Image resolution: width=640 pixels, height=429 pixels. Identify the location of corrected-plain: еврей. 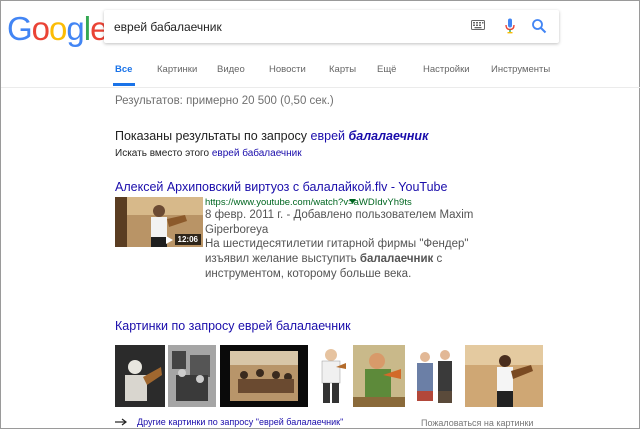
(328, 136).